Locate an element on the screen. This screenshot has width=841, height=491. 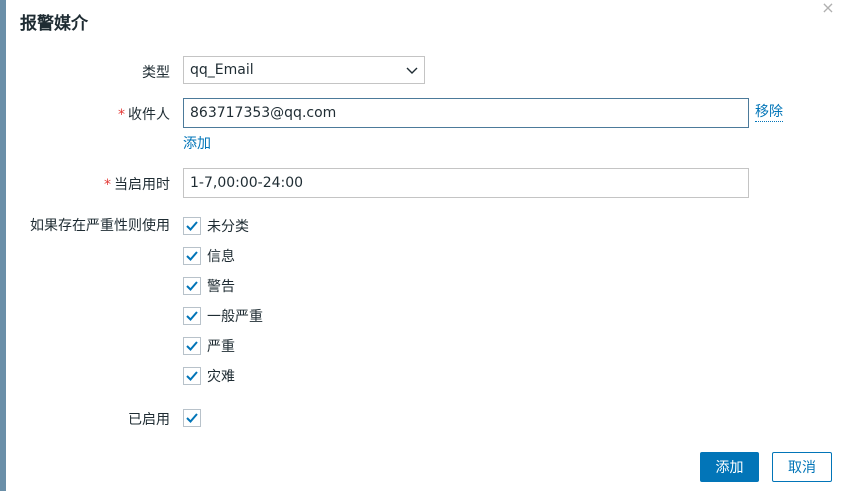
enabled-row is located at coordinates (192, 418).